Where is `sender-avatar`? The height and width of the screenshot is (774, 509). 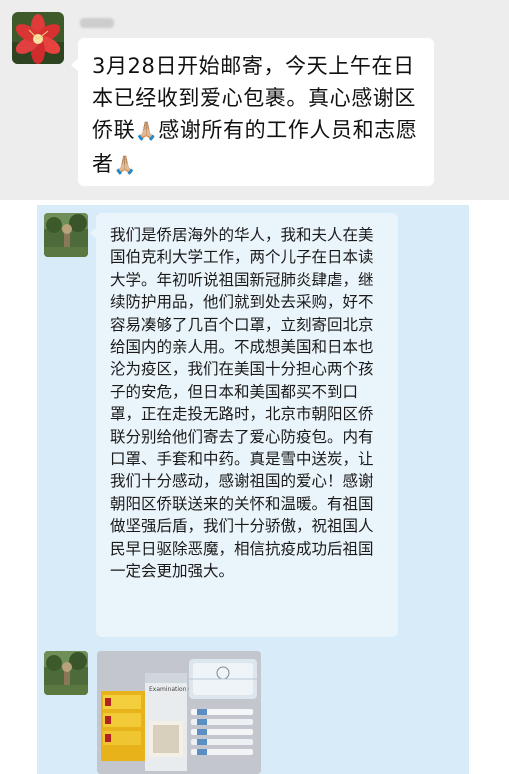
sender-avatar is located at coordinates (38, 38).